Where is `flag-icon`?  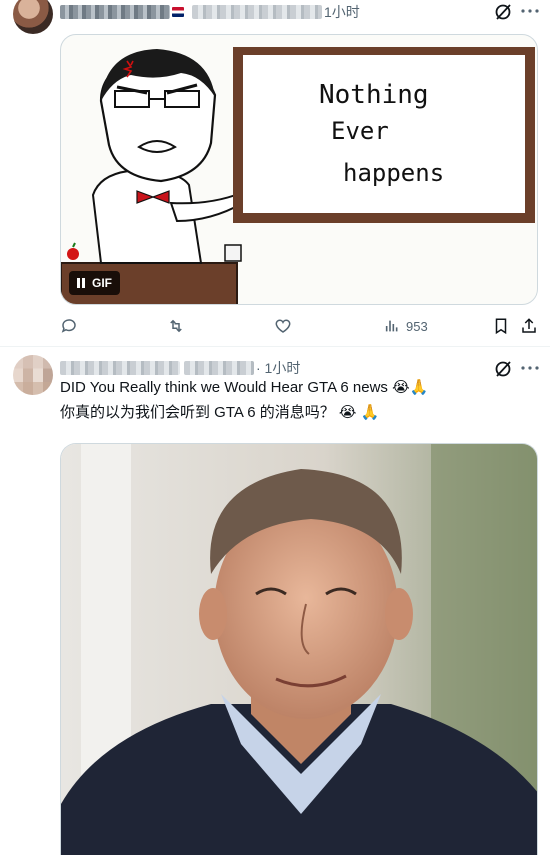
flag-icon is located at coordinates (178, 12).